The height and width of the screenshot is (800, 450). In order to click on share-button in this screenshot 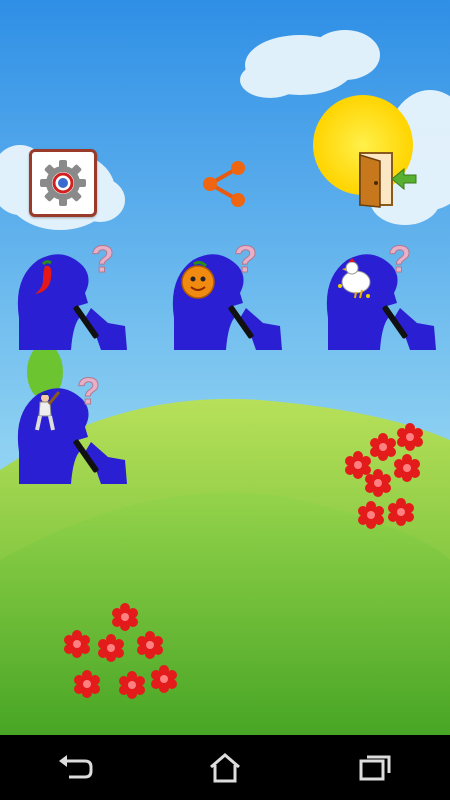, I will do `click(224, 184)`.